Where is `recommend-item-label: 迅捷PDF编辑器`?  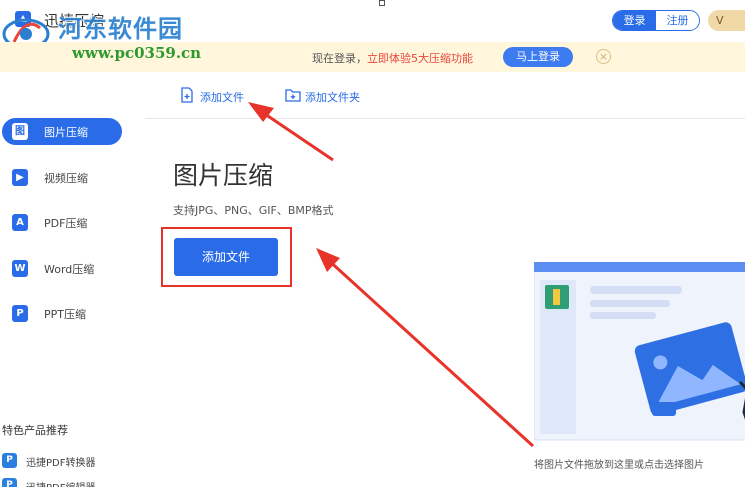 recommend-item-label: 迅捷PDF编辑器 is located at coordinates (60, 483).